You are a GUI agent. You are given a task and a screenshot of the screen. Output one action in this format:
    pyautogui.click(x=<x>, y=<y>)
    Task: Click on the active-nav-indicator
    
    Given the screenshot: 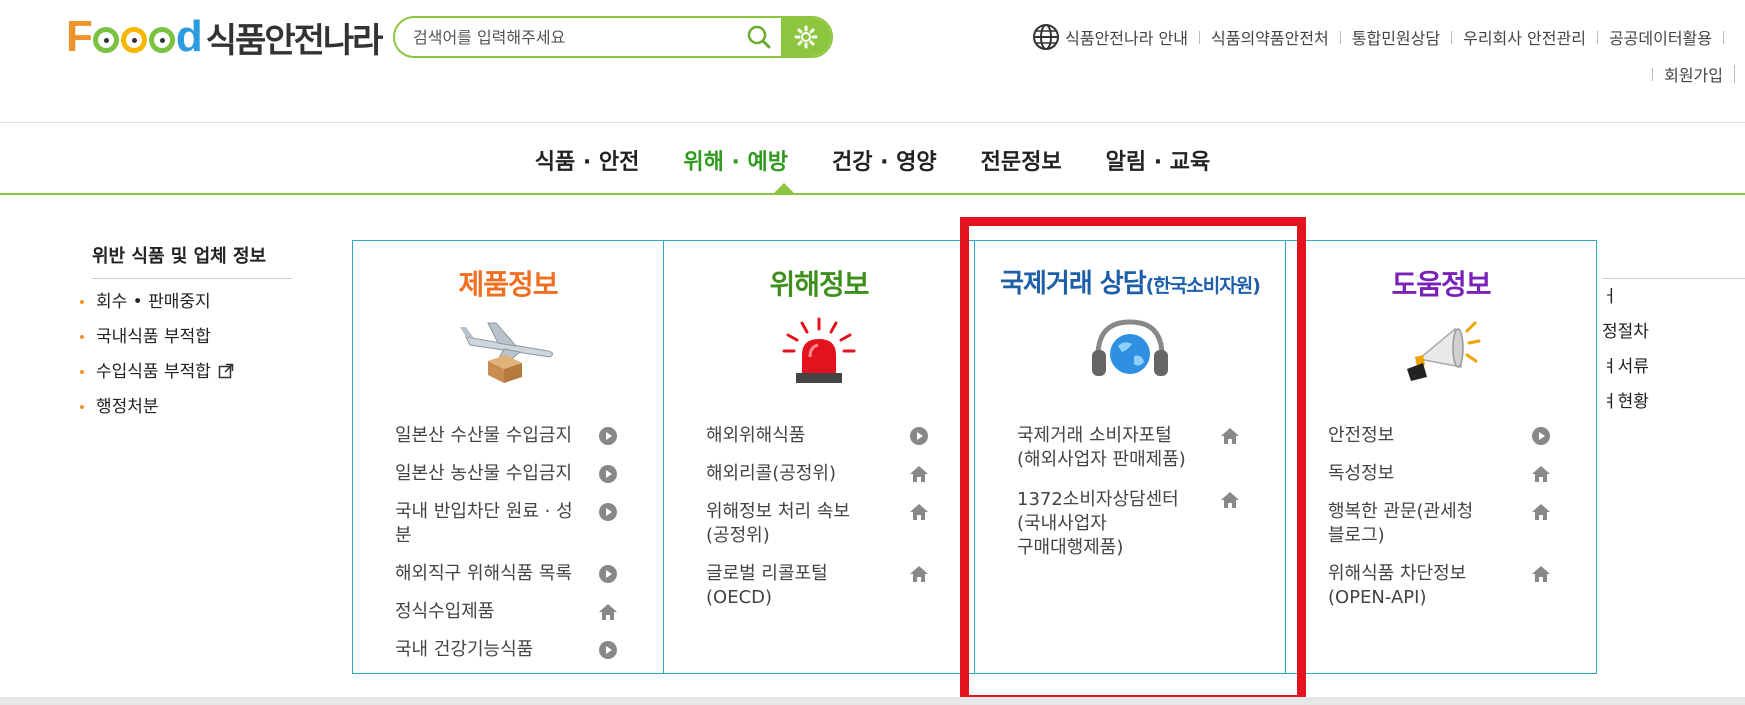 What is the action you would take?
    pyautogui.click(x=784, y=188)
    